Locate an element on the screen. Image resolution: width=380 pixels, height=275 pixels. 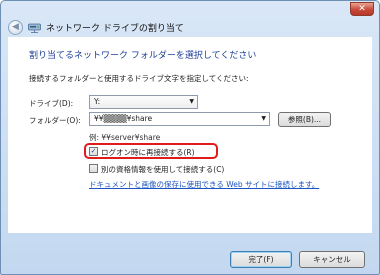
drive-label: ドライブ(D): is located at coordinates (51, 103).